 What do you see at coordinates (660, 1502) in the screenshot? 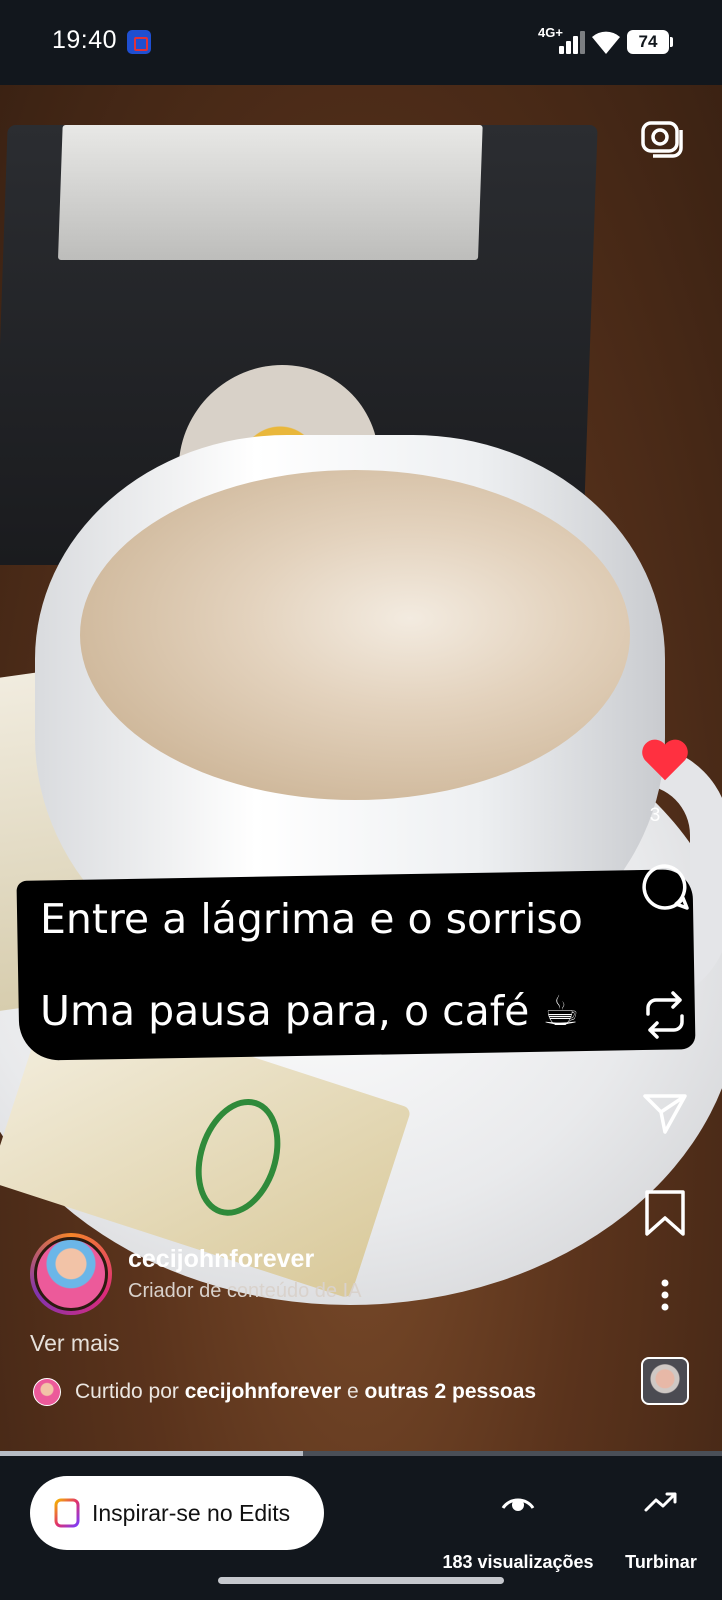
I see `trending-up-icon` at bounding box center [660, 1502].